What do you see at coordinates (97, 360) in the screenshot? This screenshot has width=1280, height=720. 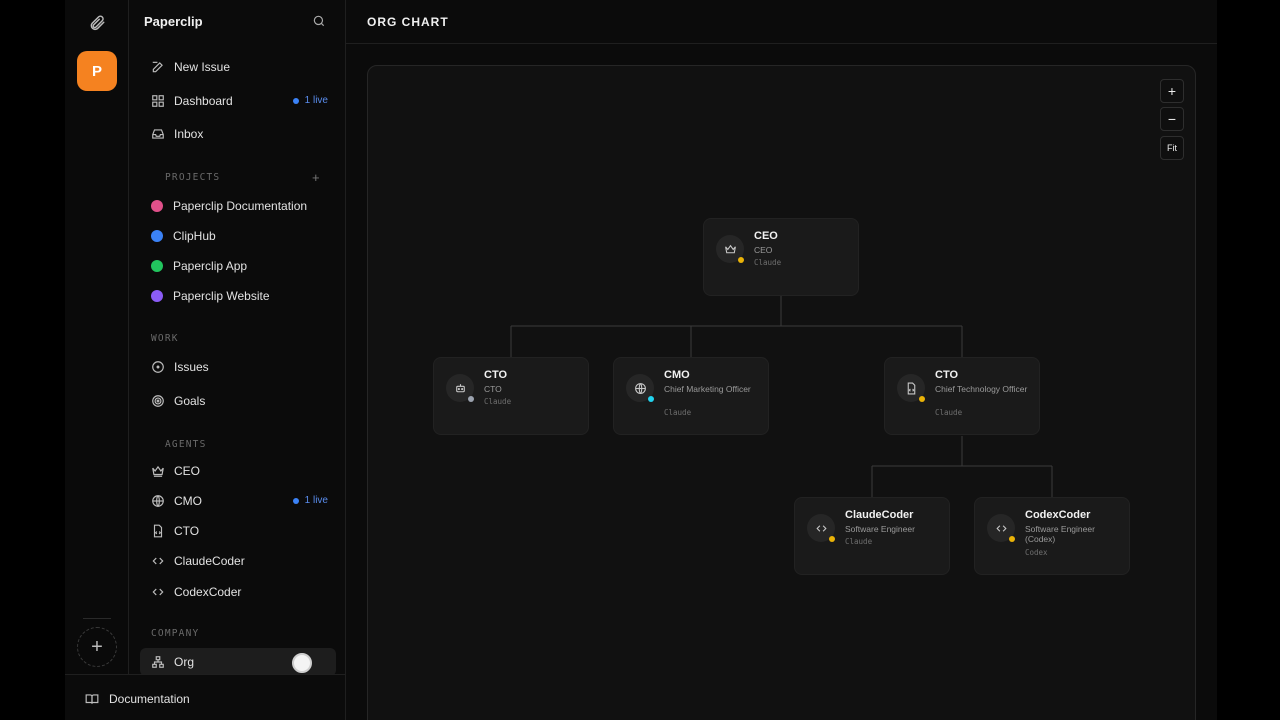 I see `company-rail: P +` at bounding box center [97, 360].